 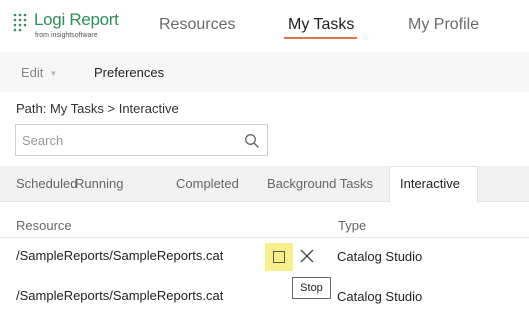 I want to click on tab-running: Running, so click(x=99, y=183).